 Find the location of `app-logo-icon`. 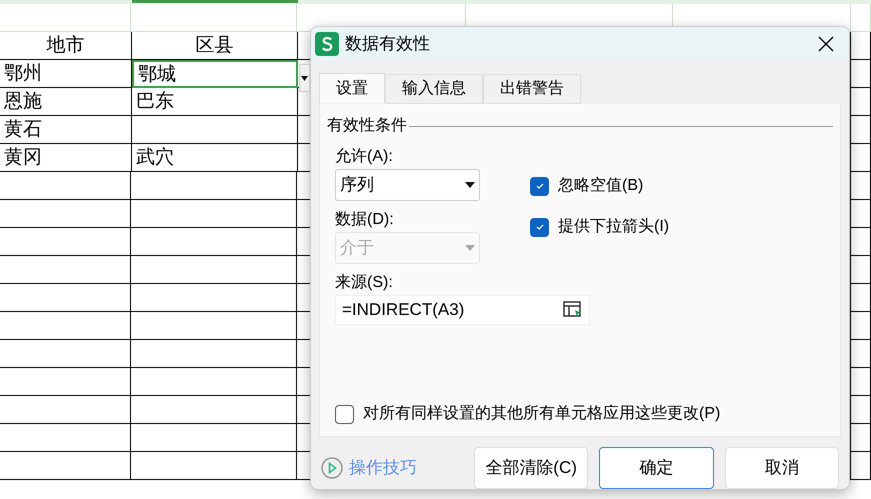

app-logo-icon is located at coordinates (327, 44).